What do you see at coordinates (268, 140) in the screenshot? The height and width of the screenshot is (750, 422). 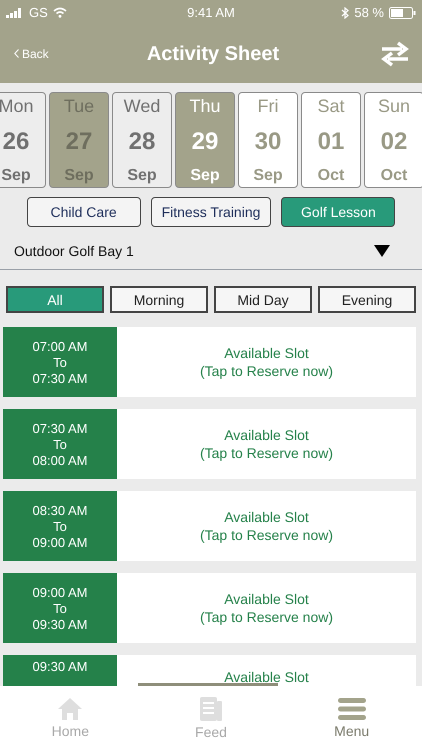 I see `date-tab: Fri 30 Sep` at bounding box center [268, 140].